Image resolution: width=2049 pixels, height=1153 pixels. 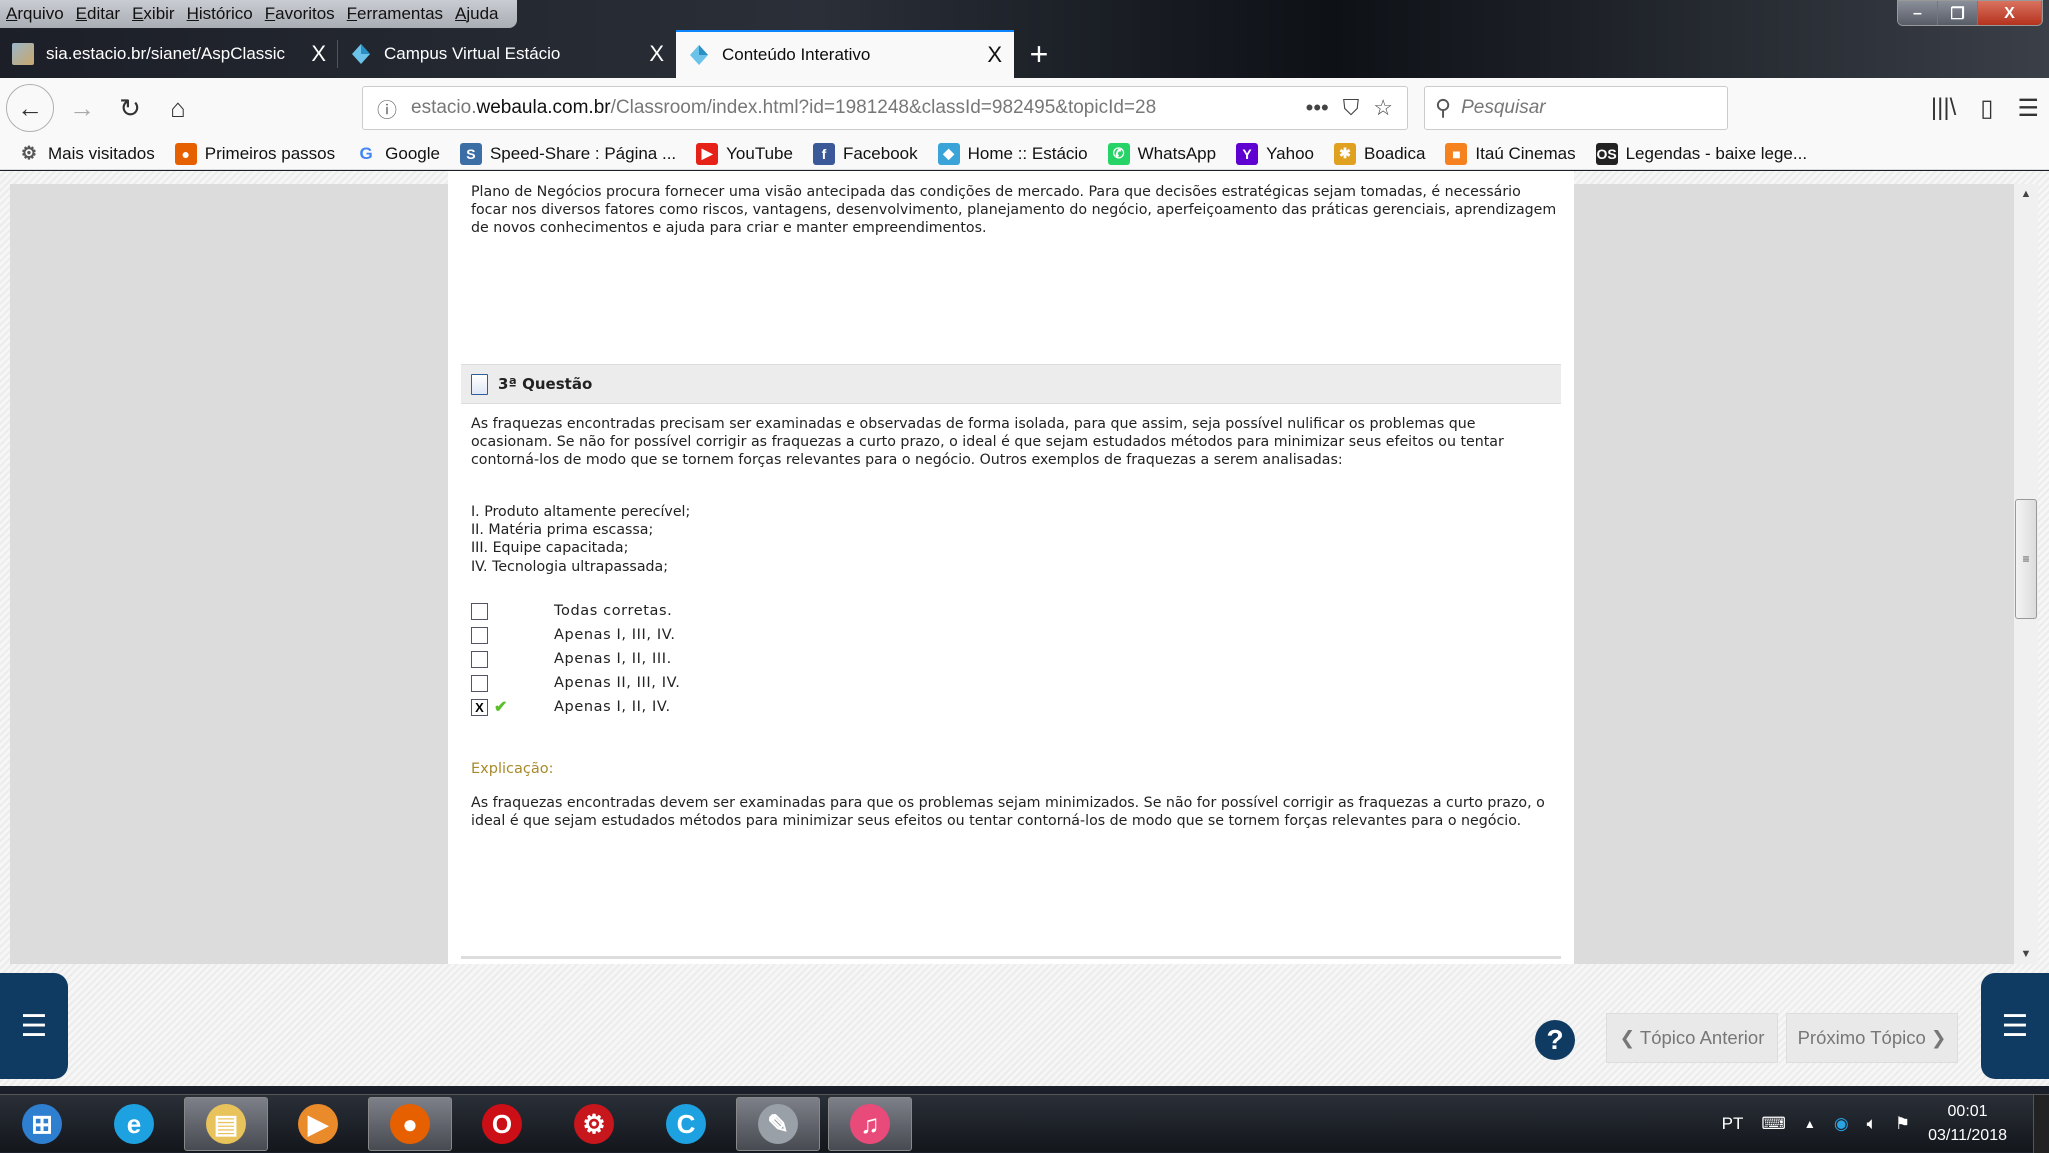 I want to click on volume-icon: 🔈︎, so click(x=1872, y=1124).